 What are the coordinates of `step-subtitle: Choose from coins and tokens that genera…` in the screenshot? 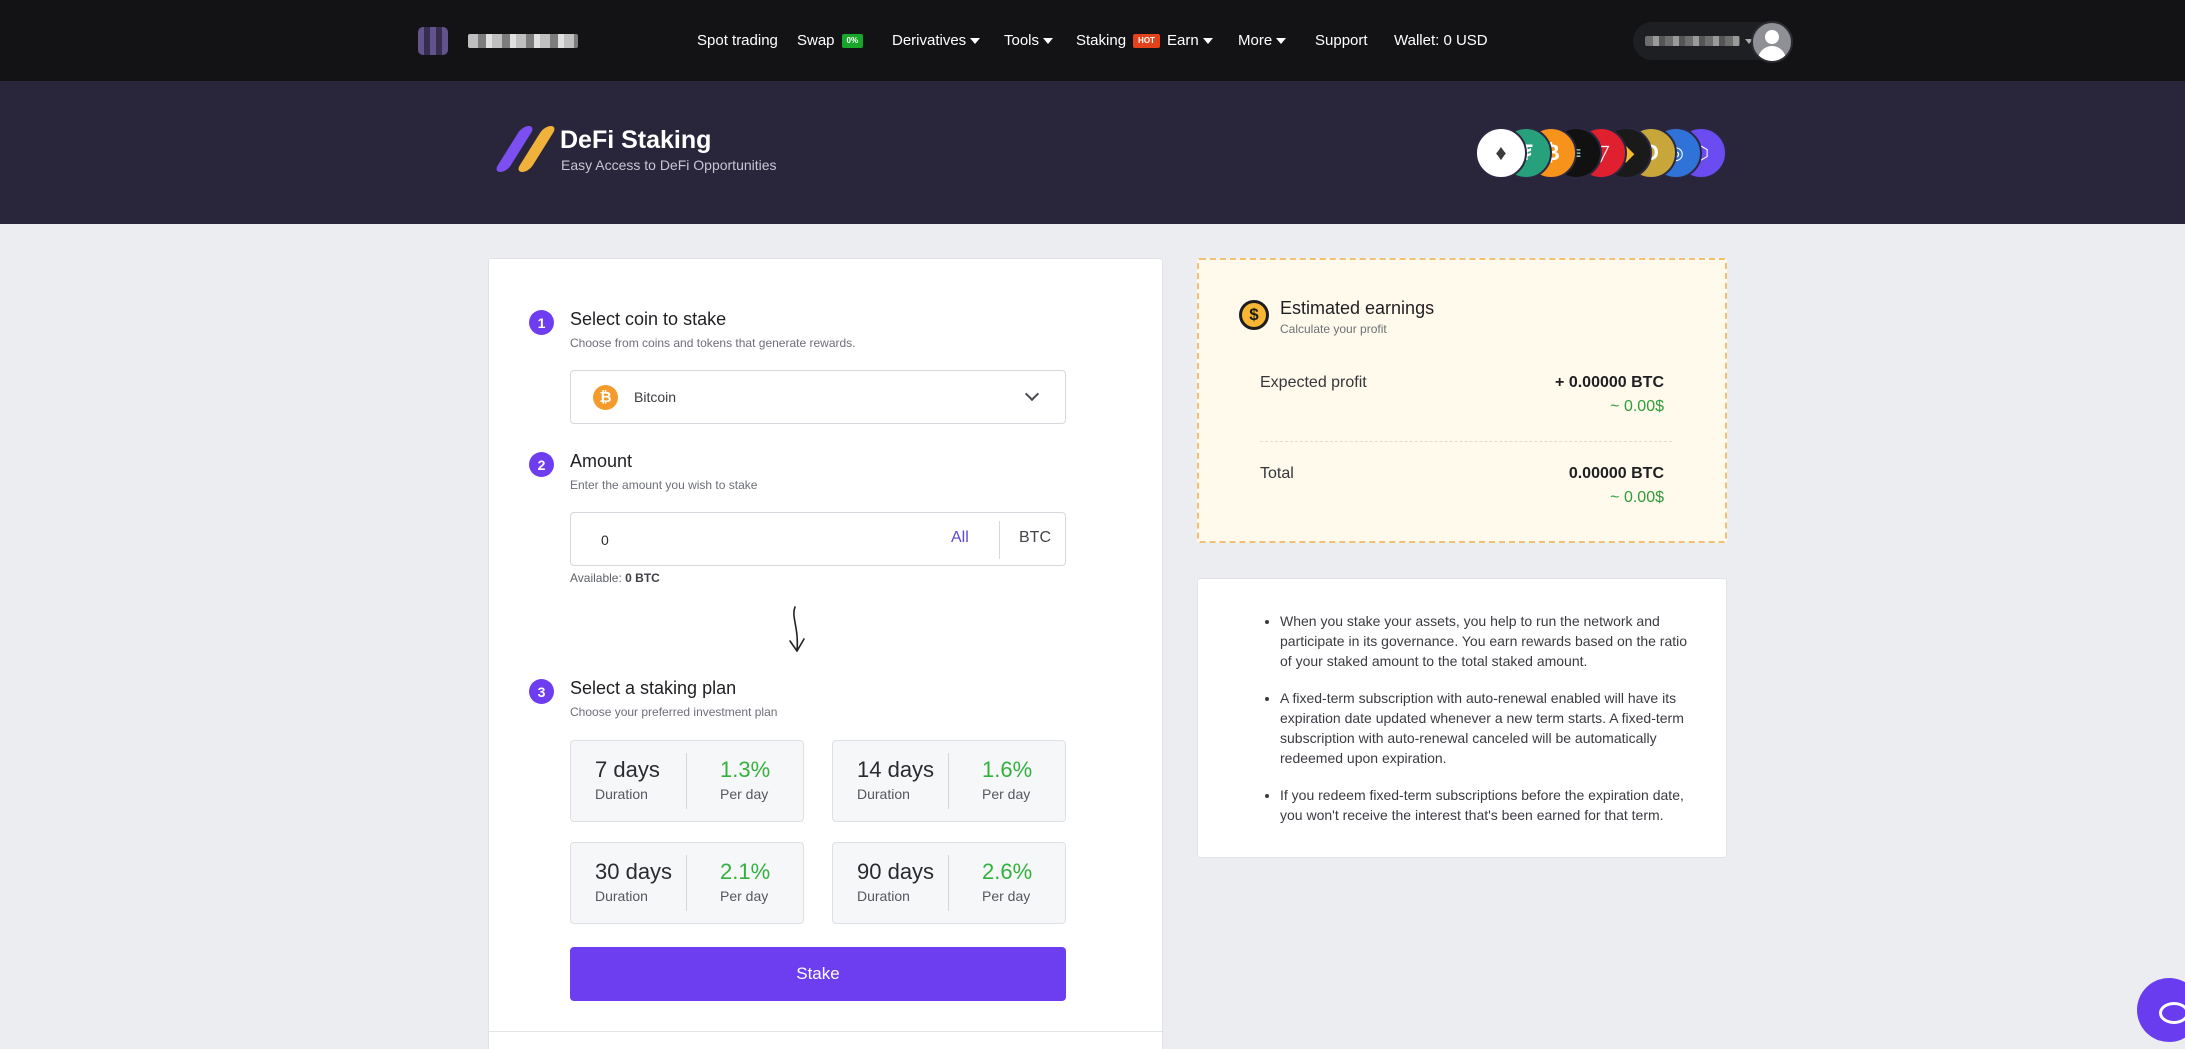 It's located at (713, 343).